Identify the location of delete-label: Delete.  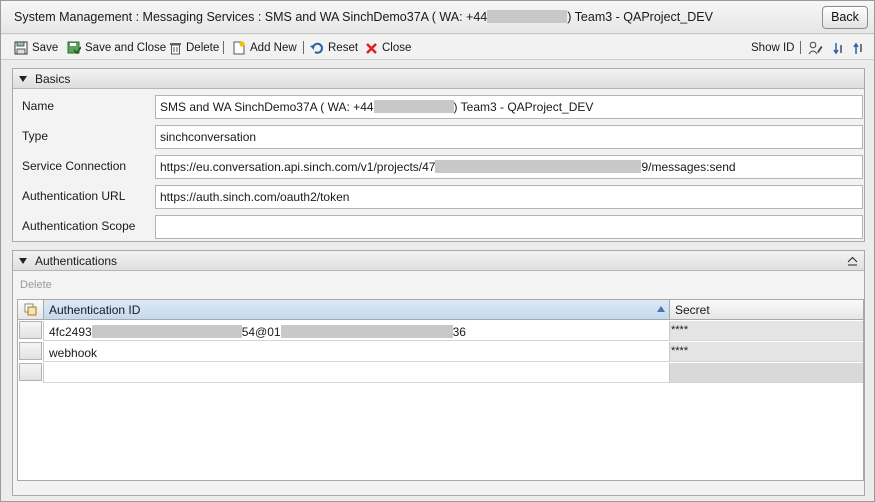
(203, 48).